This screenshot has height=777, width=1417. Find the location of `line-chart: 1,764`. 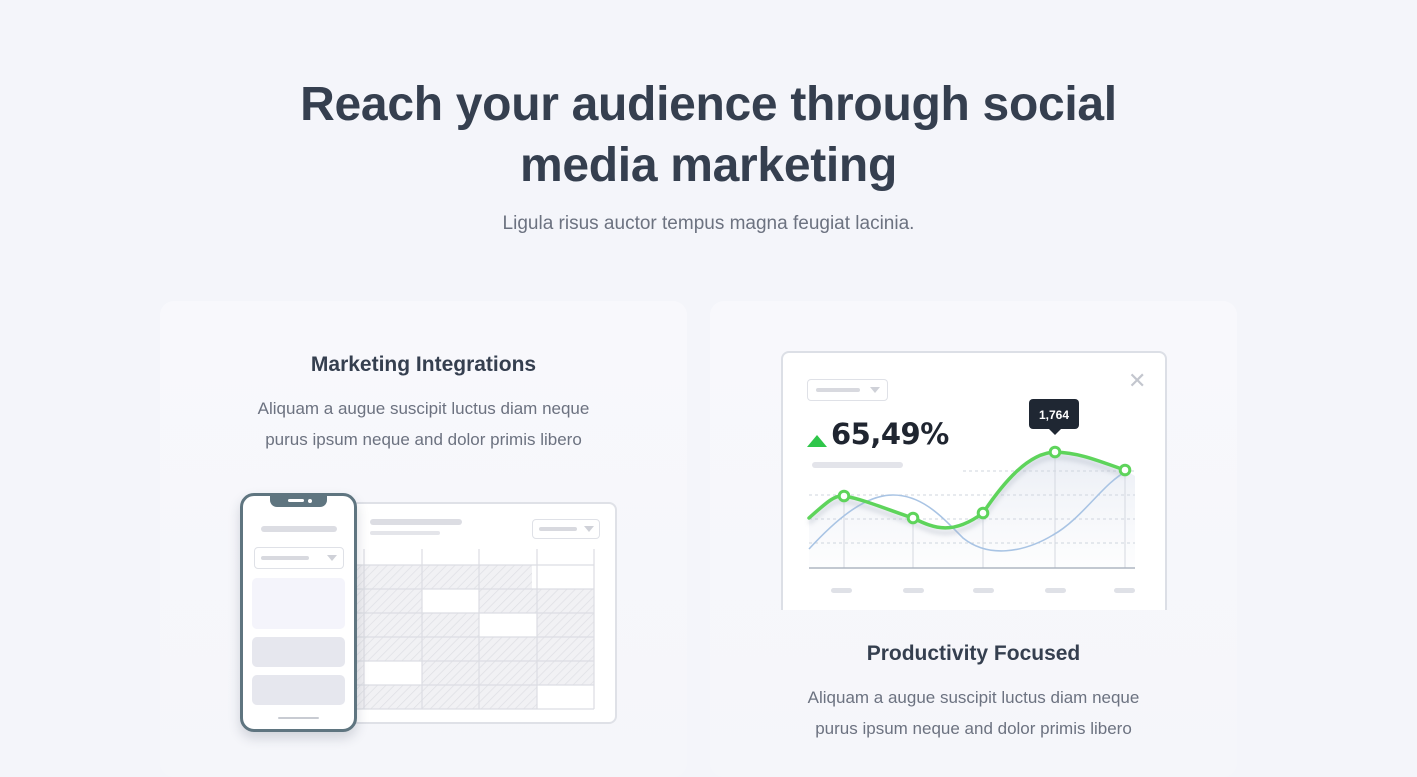

line-chart: 1,764 is located at coordinates (971, 496).